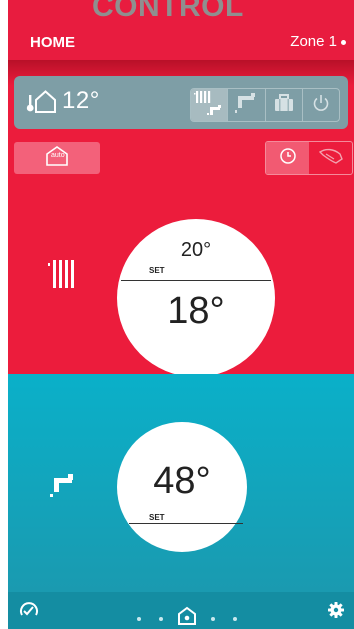  I want to click on check-status-icon, so click(29, 612).